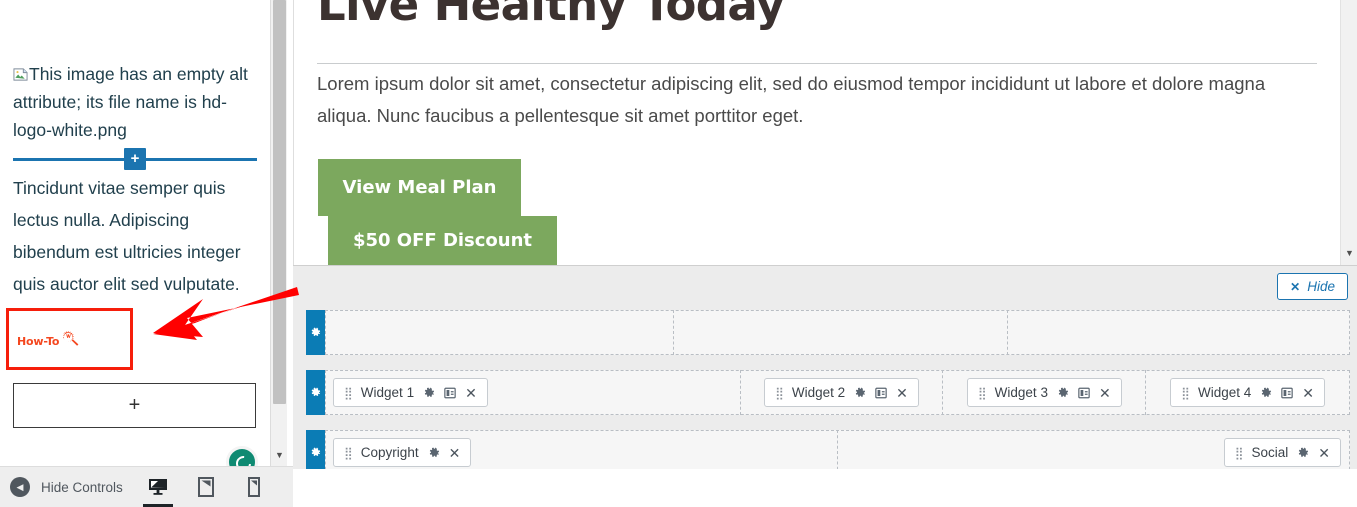 This screenshot has width=1357, height=507. I want to click on device-preview-switcher, so click(204, 487).